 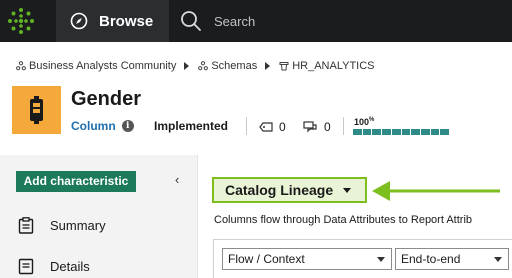 What do you see at coordinates (78, 225) in the screenshot?
I see `sidebar-item-label: Summary` at bounding box center [78, 225].